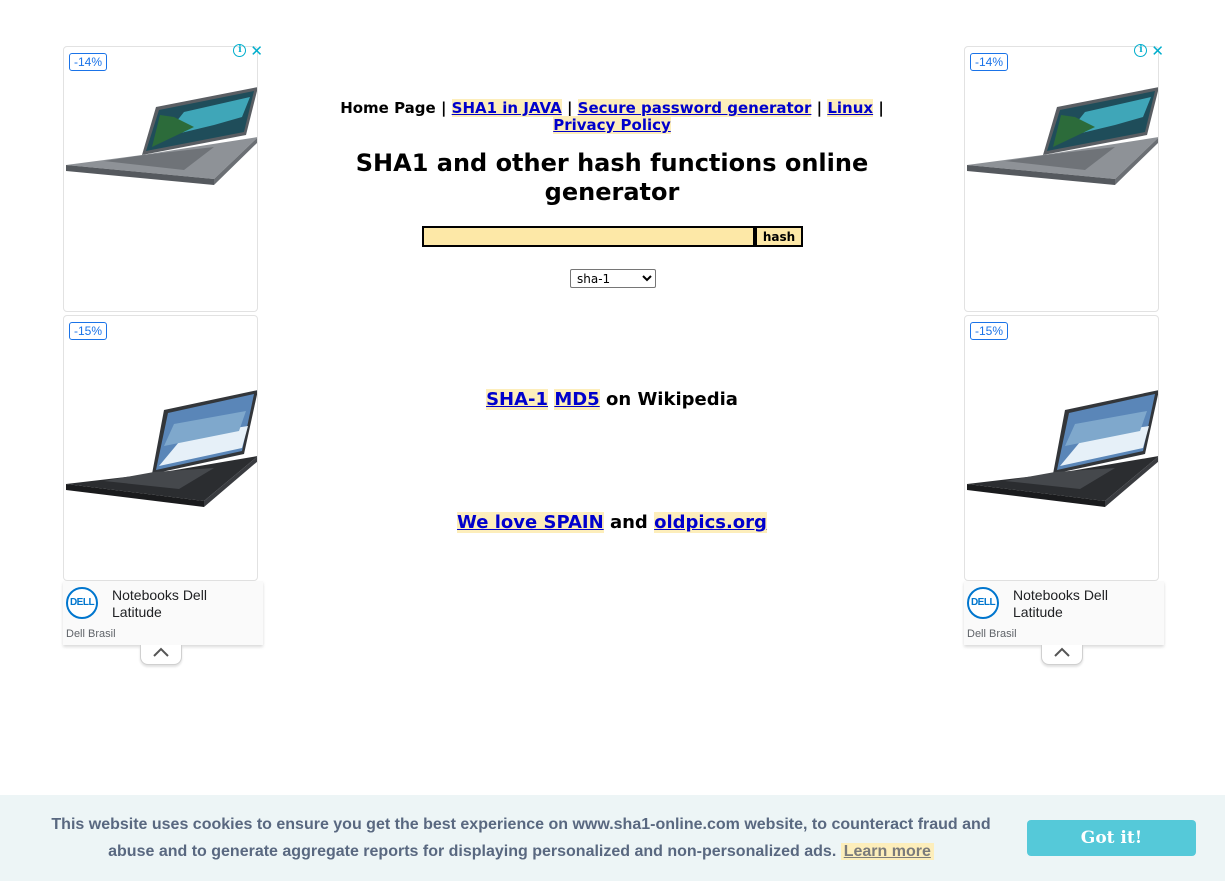 This screenshot has height=881, width=1225. What do you see at coordinates (1111, 838) in the screenshot?
I see `accept-cookies-button: Got it!` at bounding box center [1111, 838].